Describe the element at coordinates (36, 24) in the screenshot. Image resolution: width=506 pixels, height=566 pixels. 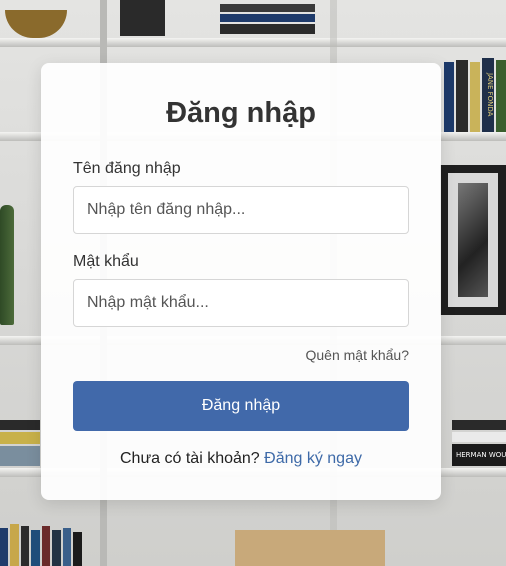
I see `decor-bowl` at that location.